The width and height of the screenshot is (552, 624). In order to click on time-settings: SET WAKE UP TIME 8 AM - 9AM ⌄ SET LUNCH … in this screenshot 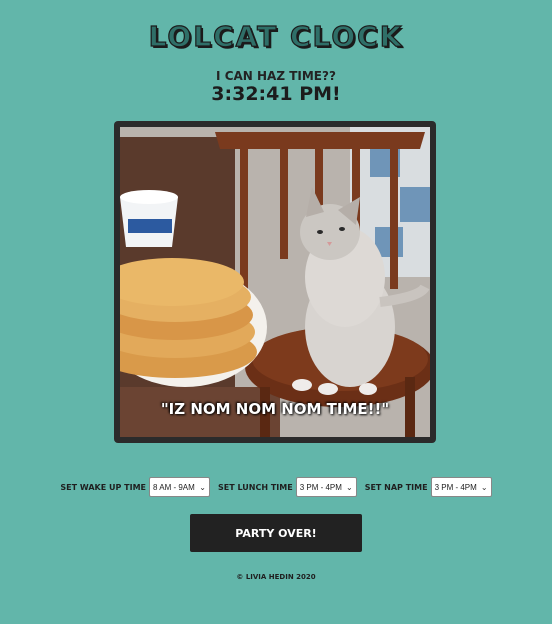, I will do `click(276, 487)`.